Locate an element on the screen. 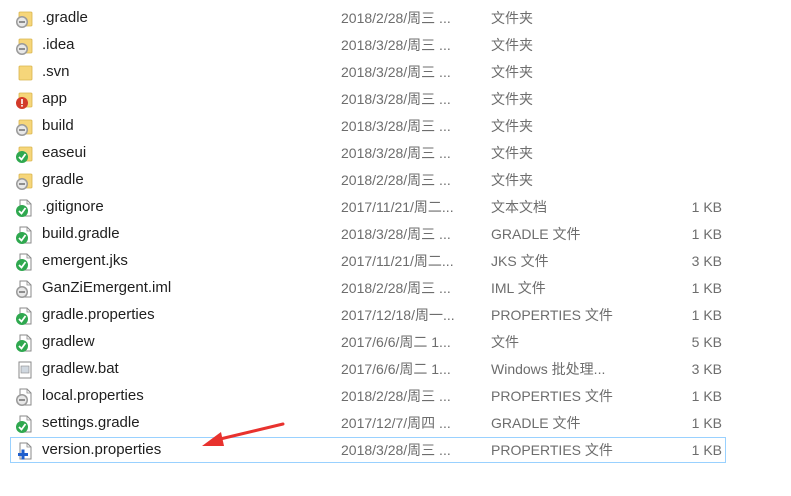  file-name: settings.gradle is located at coordinates (91, 422).